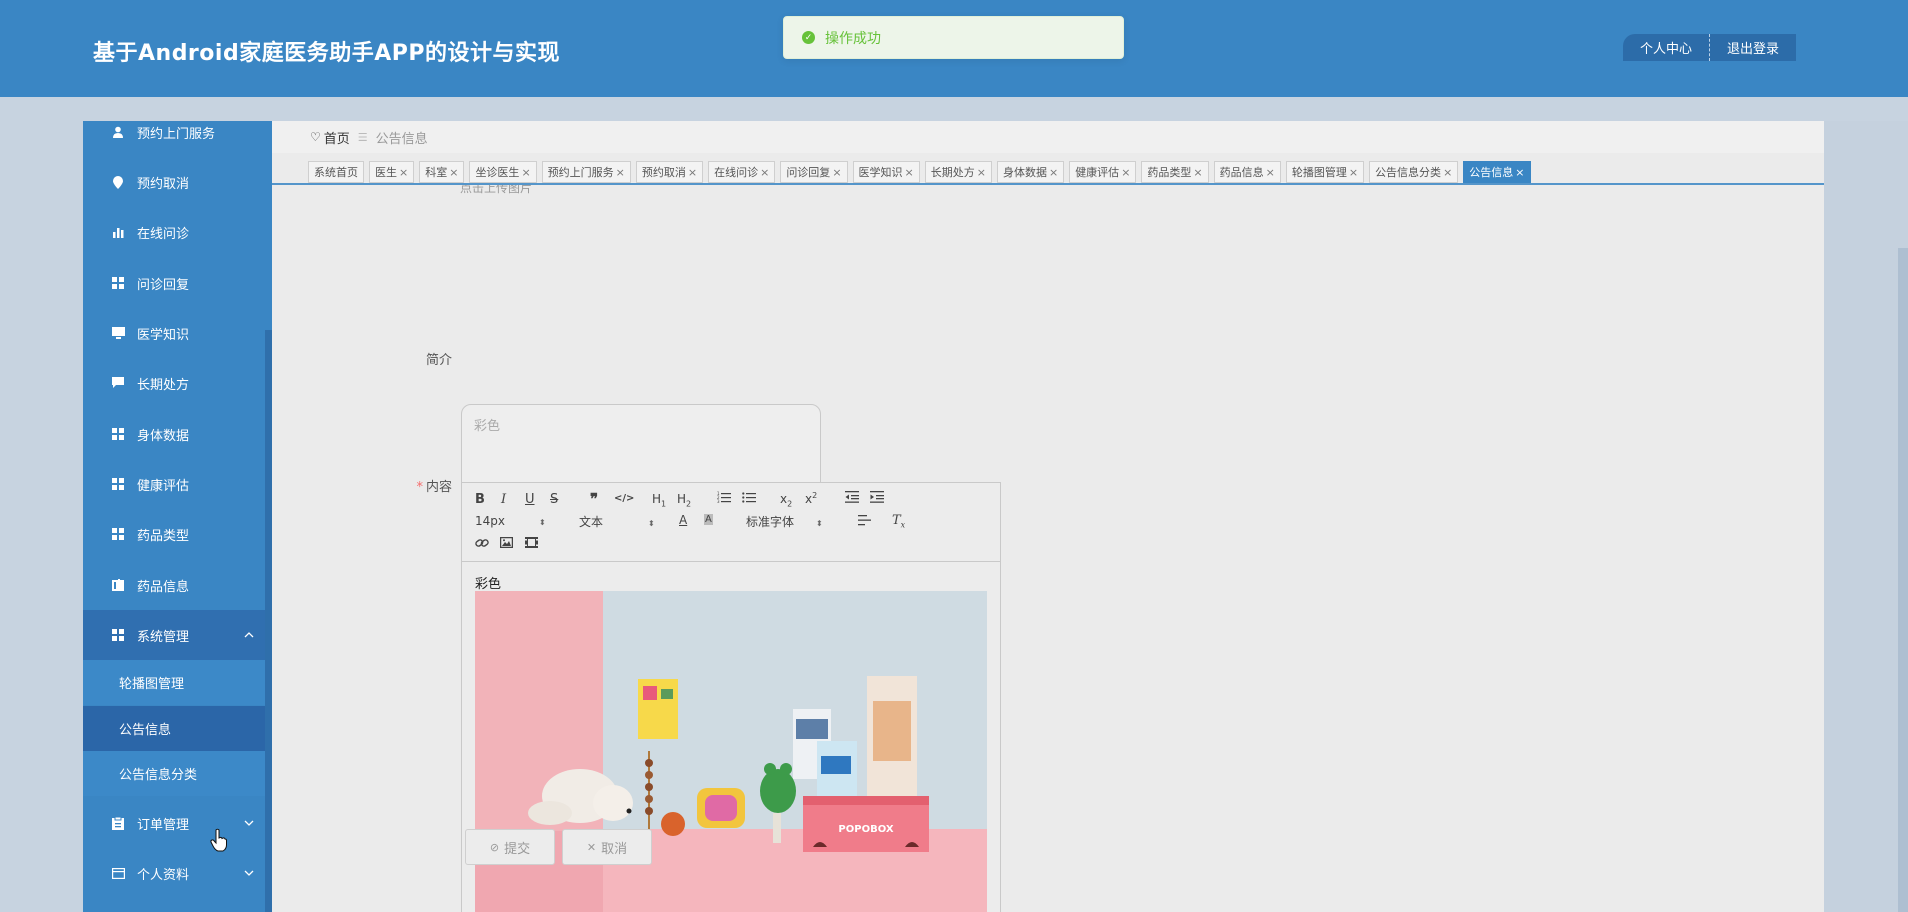 This screenshot has height=912, width=1908. What do you see at coordinates (877, 498) in the screenshot?
I see `indent-icon` at bounding box center [877, 498].